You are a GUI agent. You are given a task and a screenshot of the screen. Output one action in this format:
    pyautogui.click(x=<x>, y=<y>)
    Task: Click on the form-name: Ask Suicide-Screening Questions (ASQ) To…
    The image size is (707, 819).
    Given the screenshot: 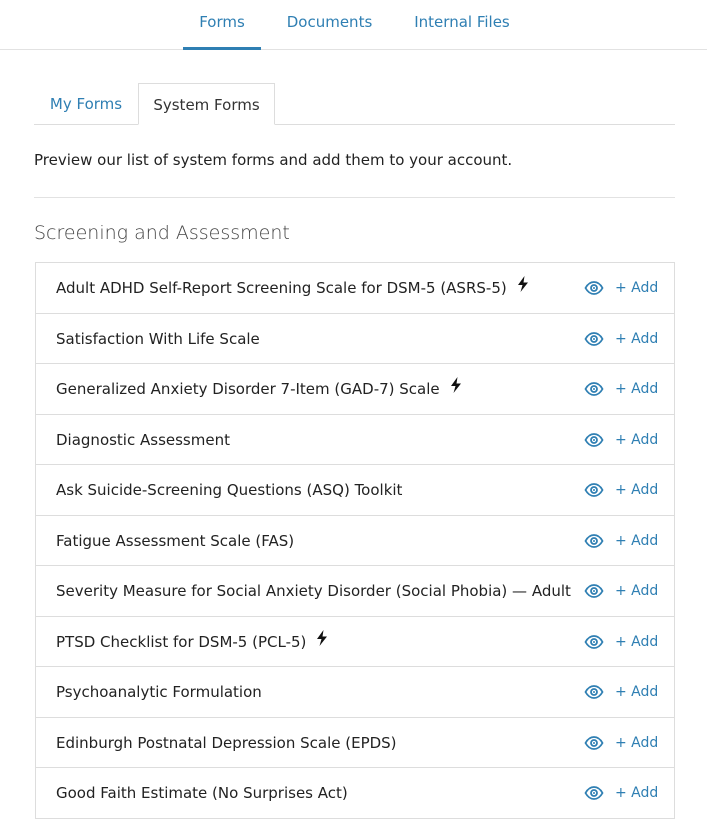 What is the action you would take?
    pyautogui.click(x=229, y=490)
    